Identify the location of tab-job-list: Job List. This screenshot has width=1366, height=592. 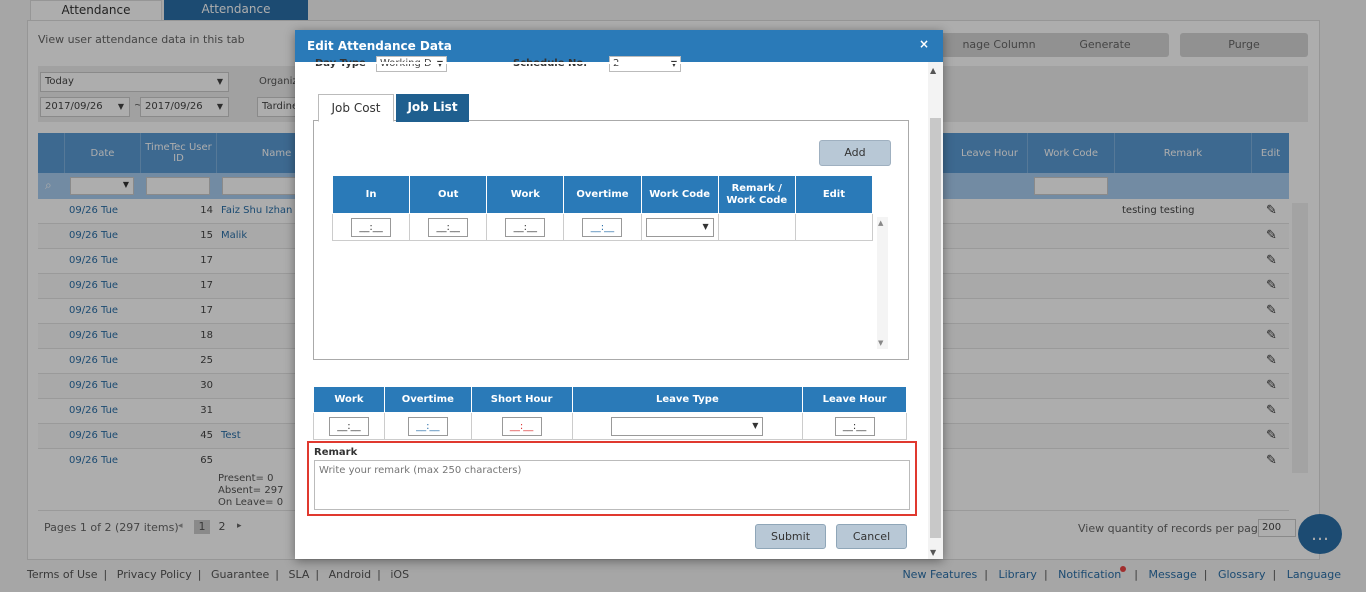
(432, 108).